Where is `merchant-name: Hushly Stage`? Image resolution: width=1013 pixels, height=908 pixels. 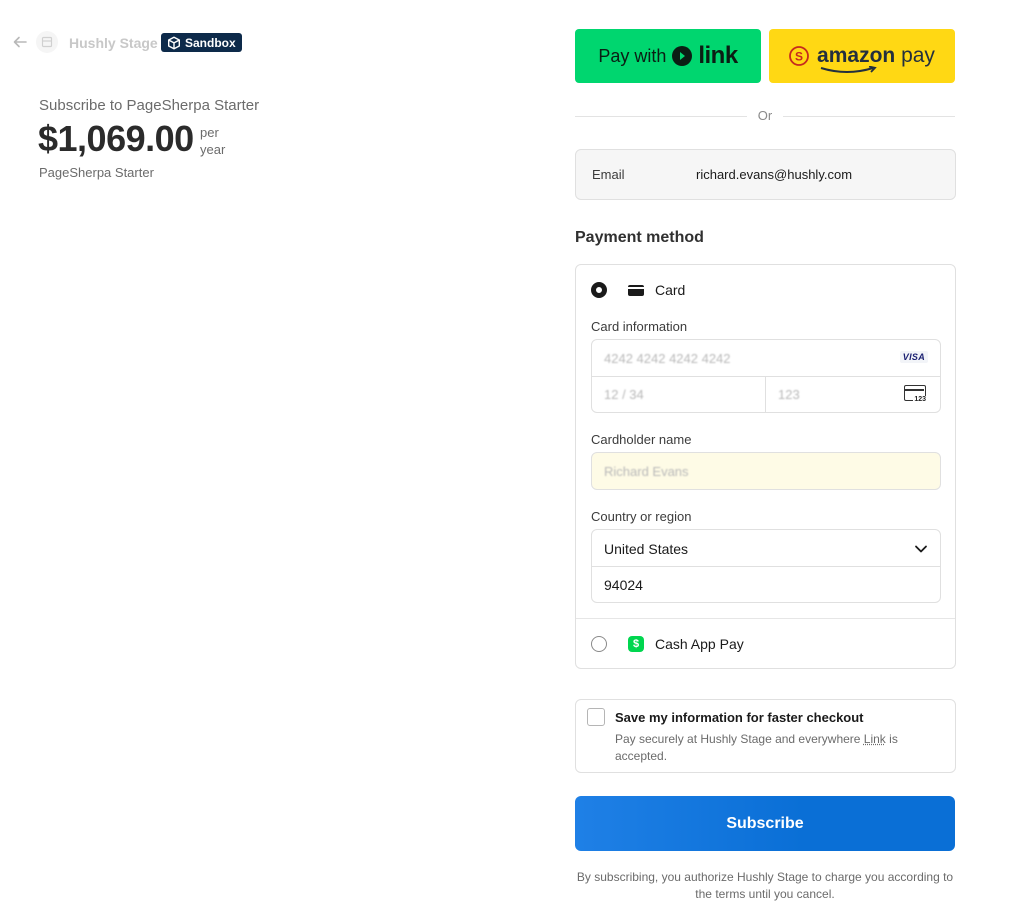 merchant-name: Hushly Stage is located at coordinates (113, 43).